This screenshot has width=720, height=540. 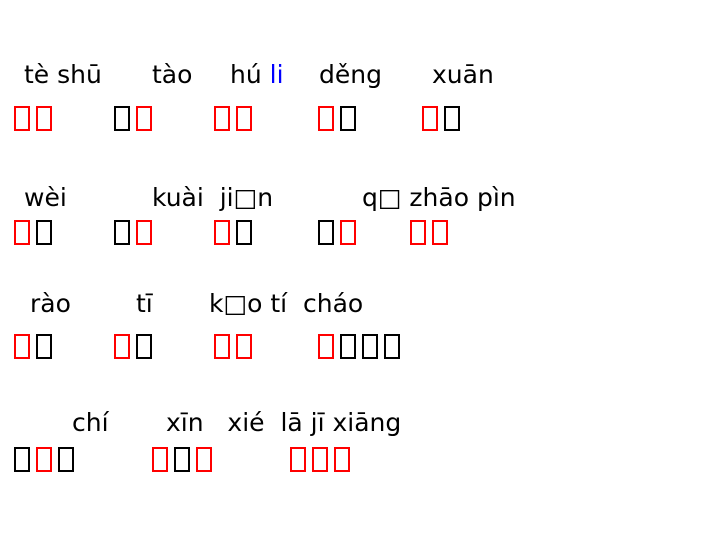 What do you see at coordinates (276, 74) in the screenshot?
I see `pinyin-li-highlight: li` at bounding box center [276, 74].